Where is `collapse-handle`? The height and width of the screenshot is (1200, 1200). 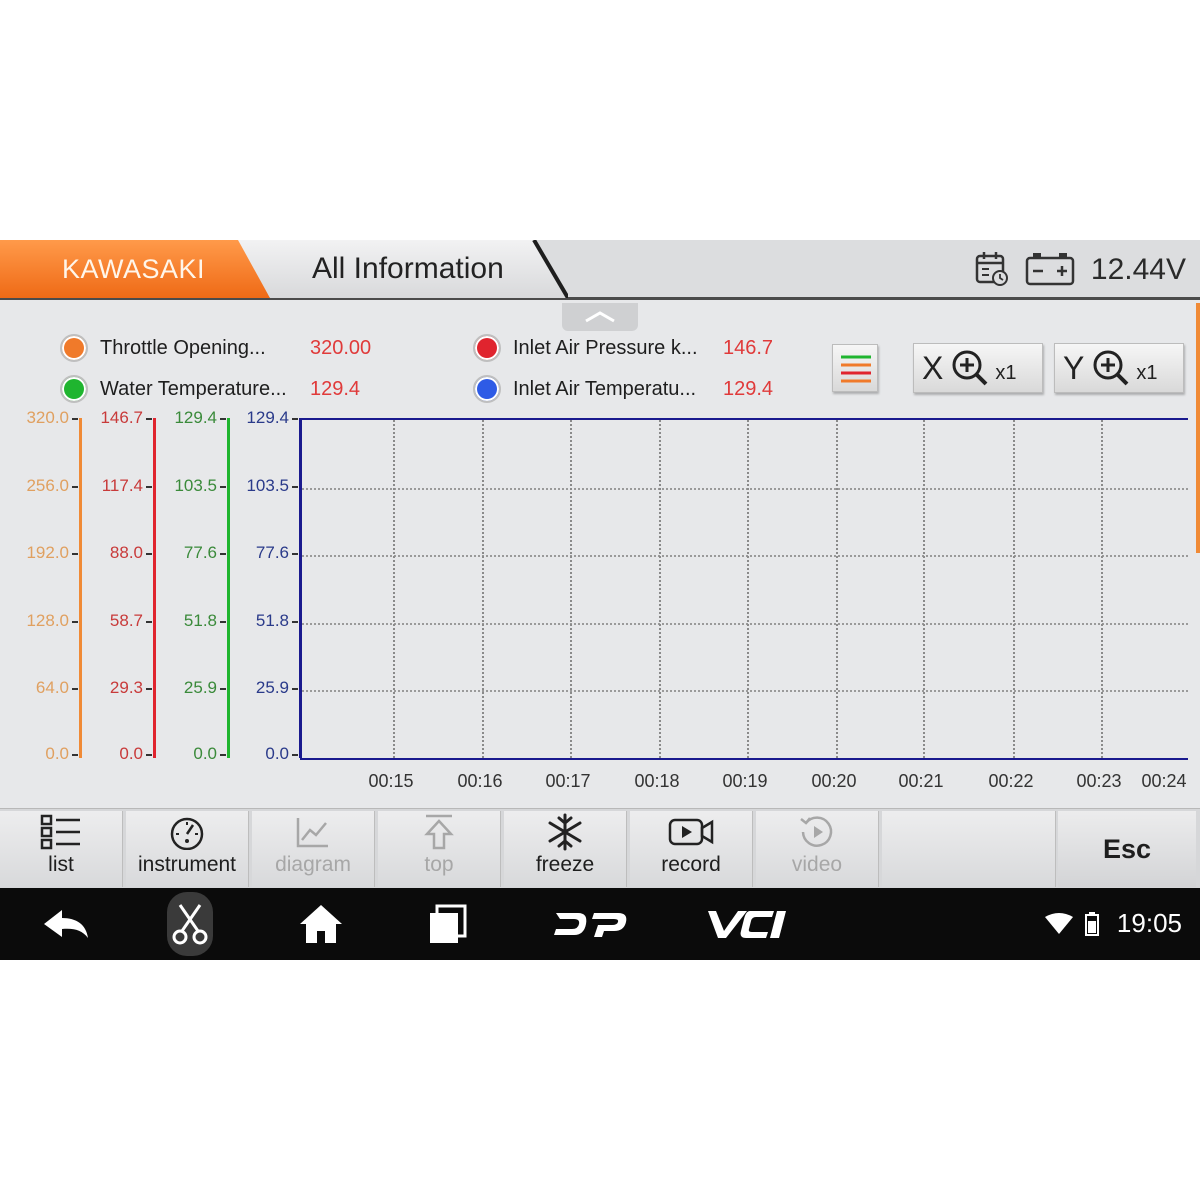
collapse-handle is located at coordinates (600, 317).